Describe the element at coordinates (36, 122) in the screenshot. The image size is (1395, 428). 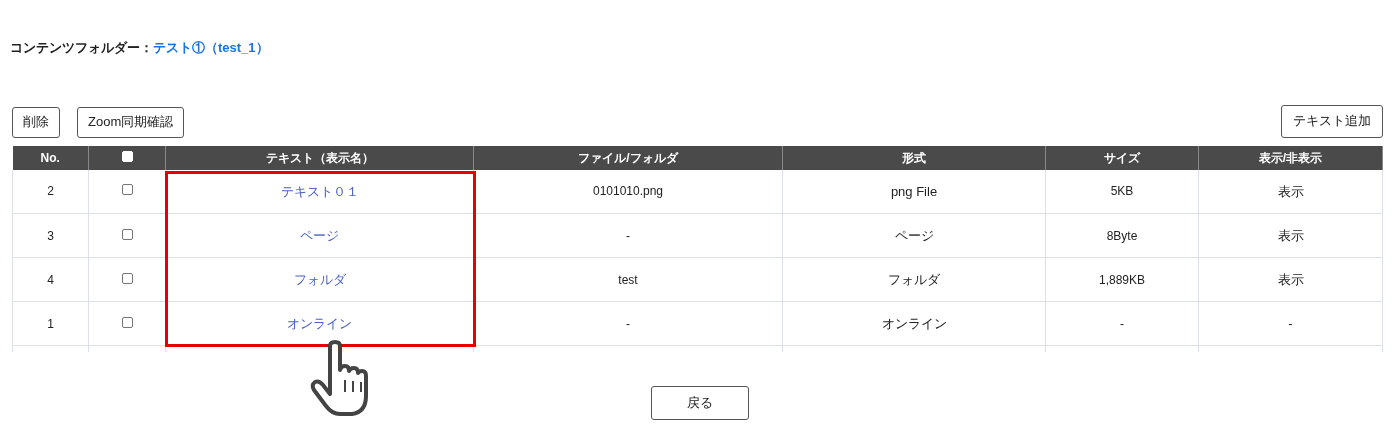
I see `delete-button: 削除` at that location.